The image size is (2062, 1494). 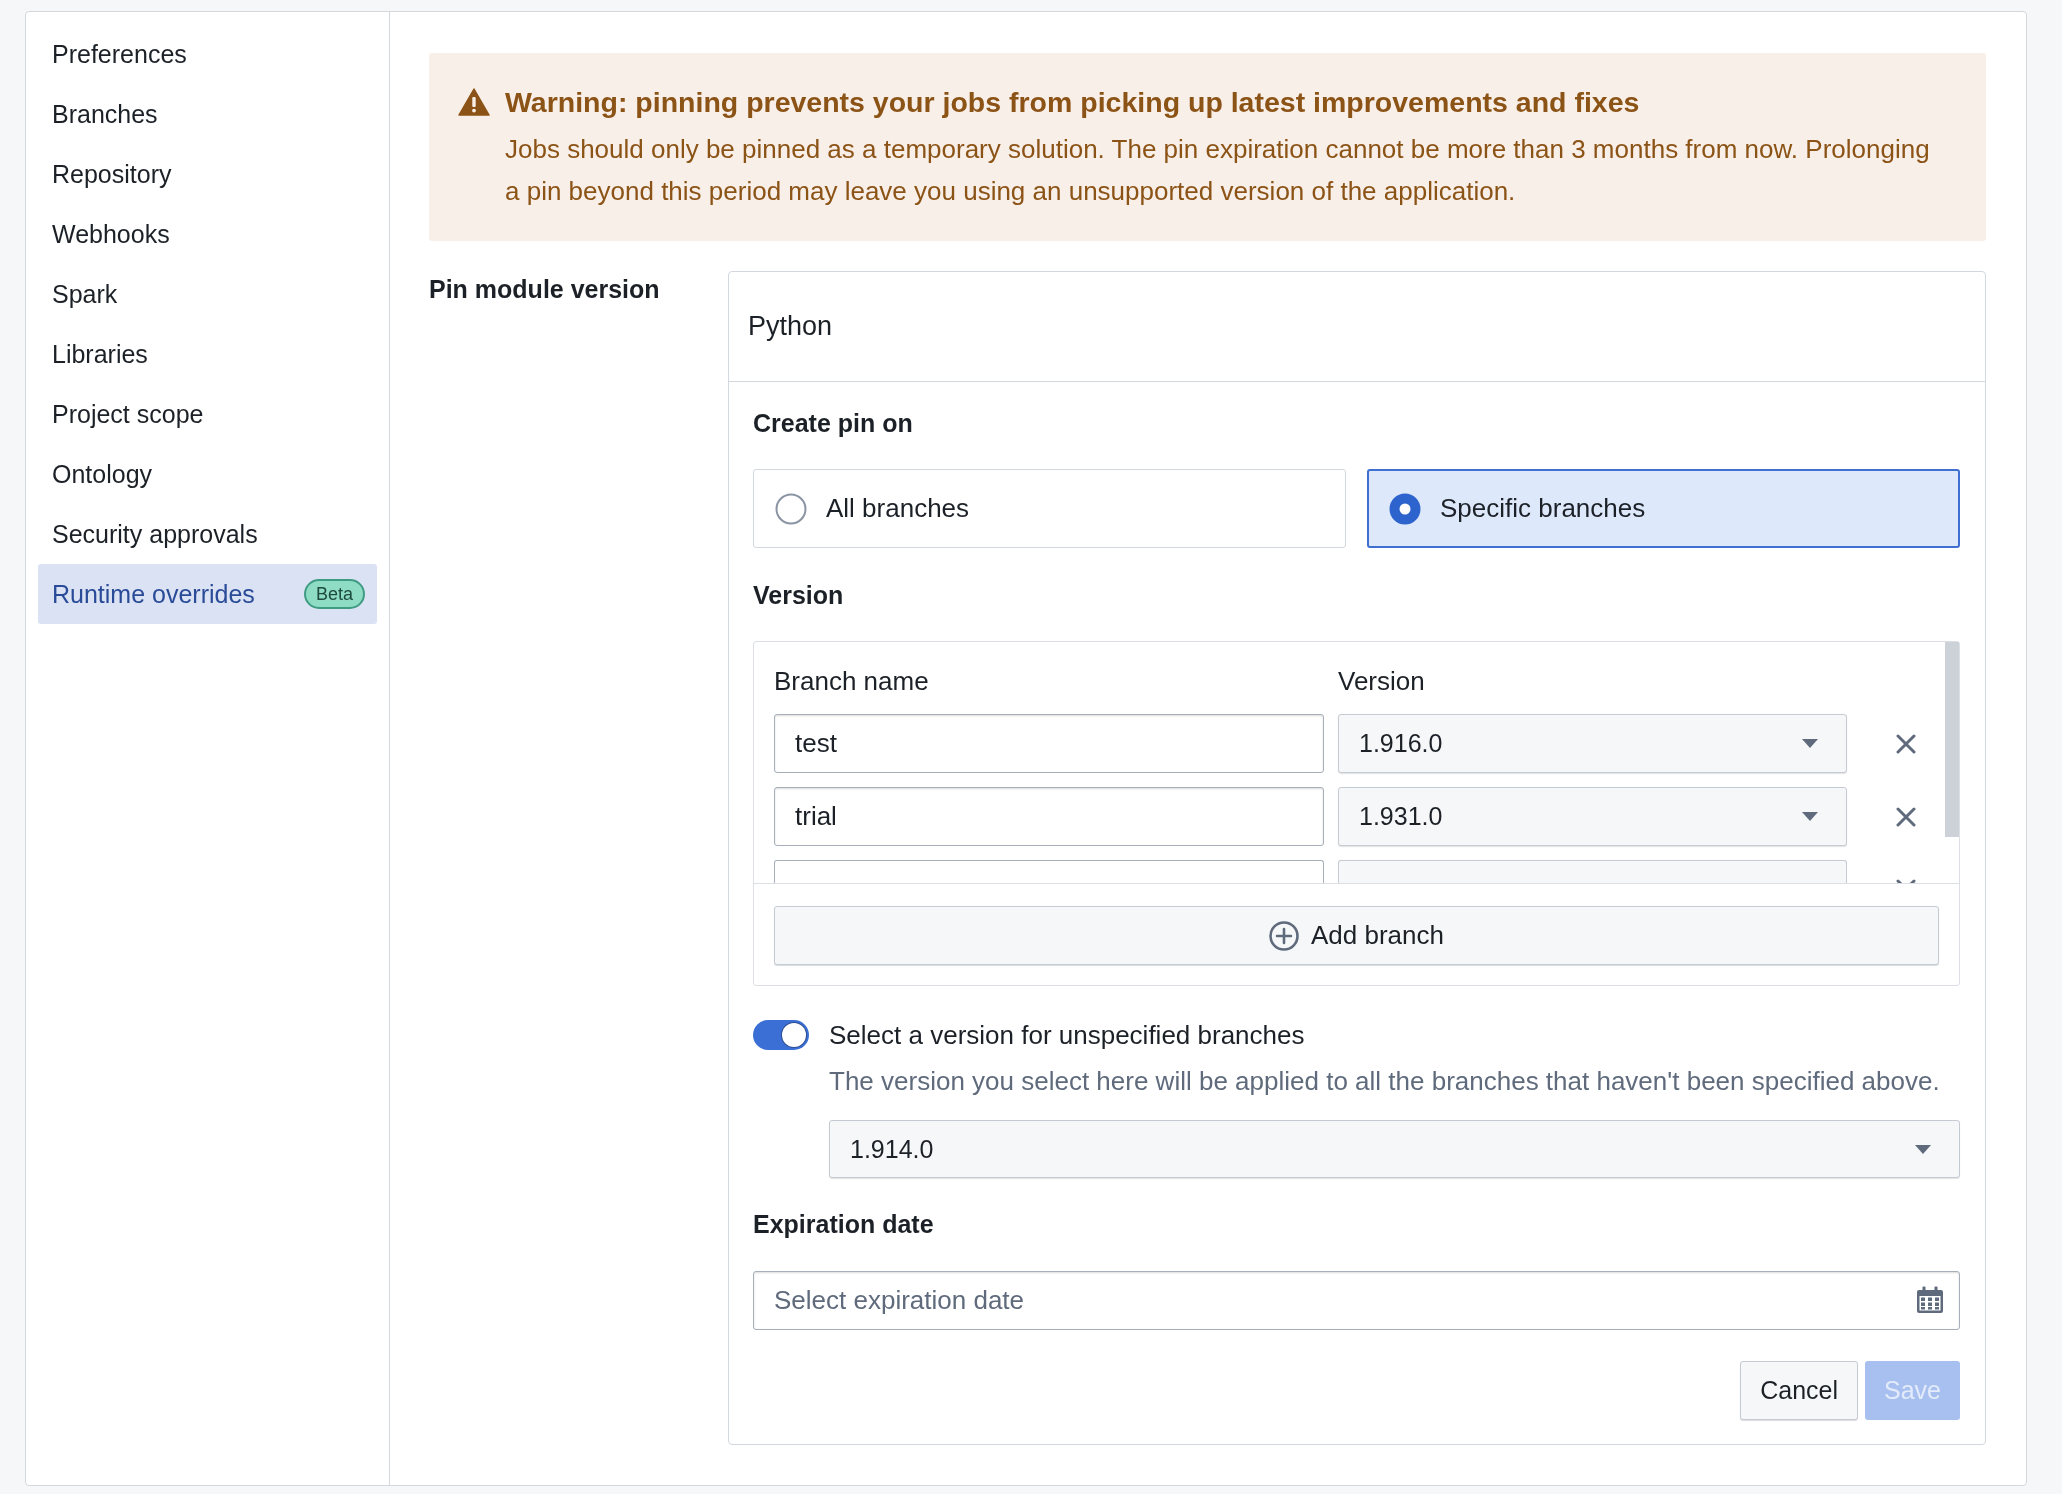 I want to click on sidebar-item: Runtime overrides Beta, so click(x=207, y=594).